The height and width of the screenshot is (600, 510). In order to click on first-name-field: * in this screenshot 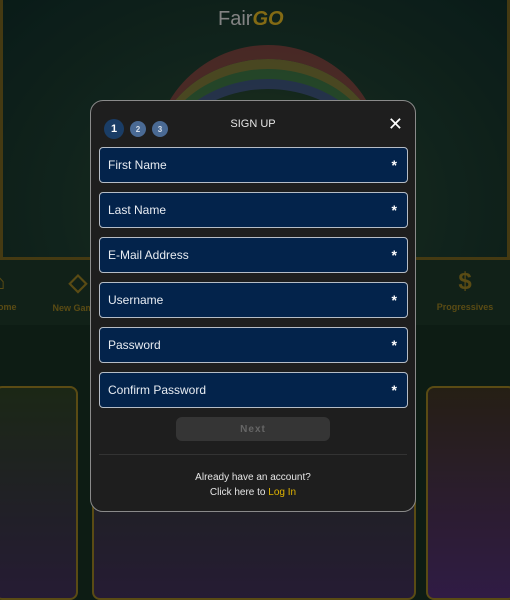, I will do `click(253, 165)`.